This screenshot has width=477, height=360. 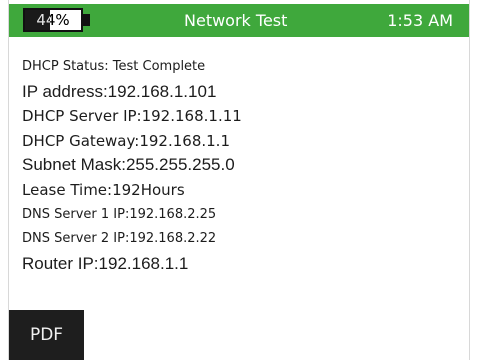 What do you see at coordinates (114, 66) in the screenshot?
I see `dhcp-status: DHCP Status: Test Complete` at bounding box center [114, 66].